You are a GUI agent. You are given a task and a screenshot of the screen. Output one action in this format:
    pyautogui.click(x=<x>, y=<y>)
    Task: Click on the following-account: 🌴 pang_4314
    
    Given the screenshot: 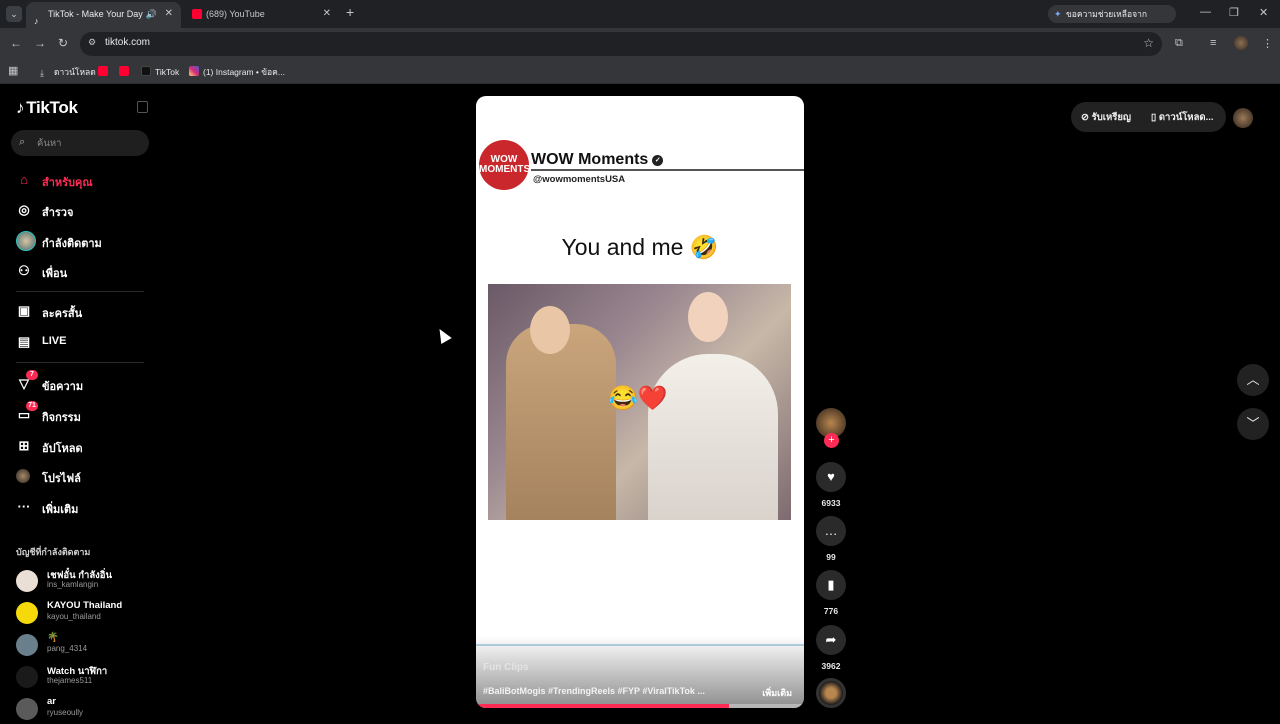 What is the action you would take?
    pyautogui.click(x=86, y=646)
    